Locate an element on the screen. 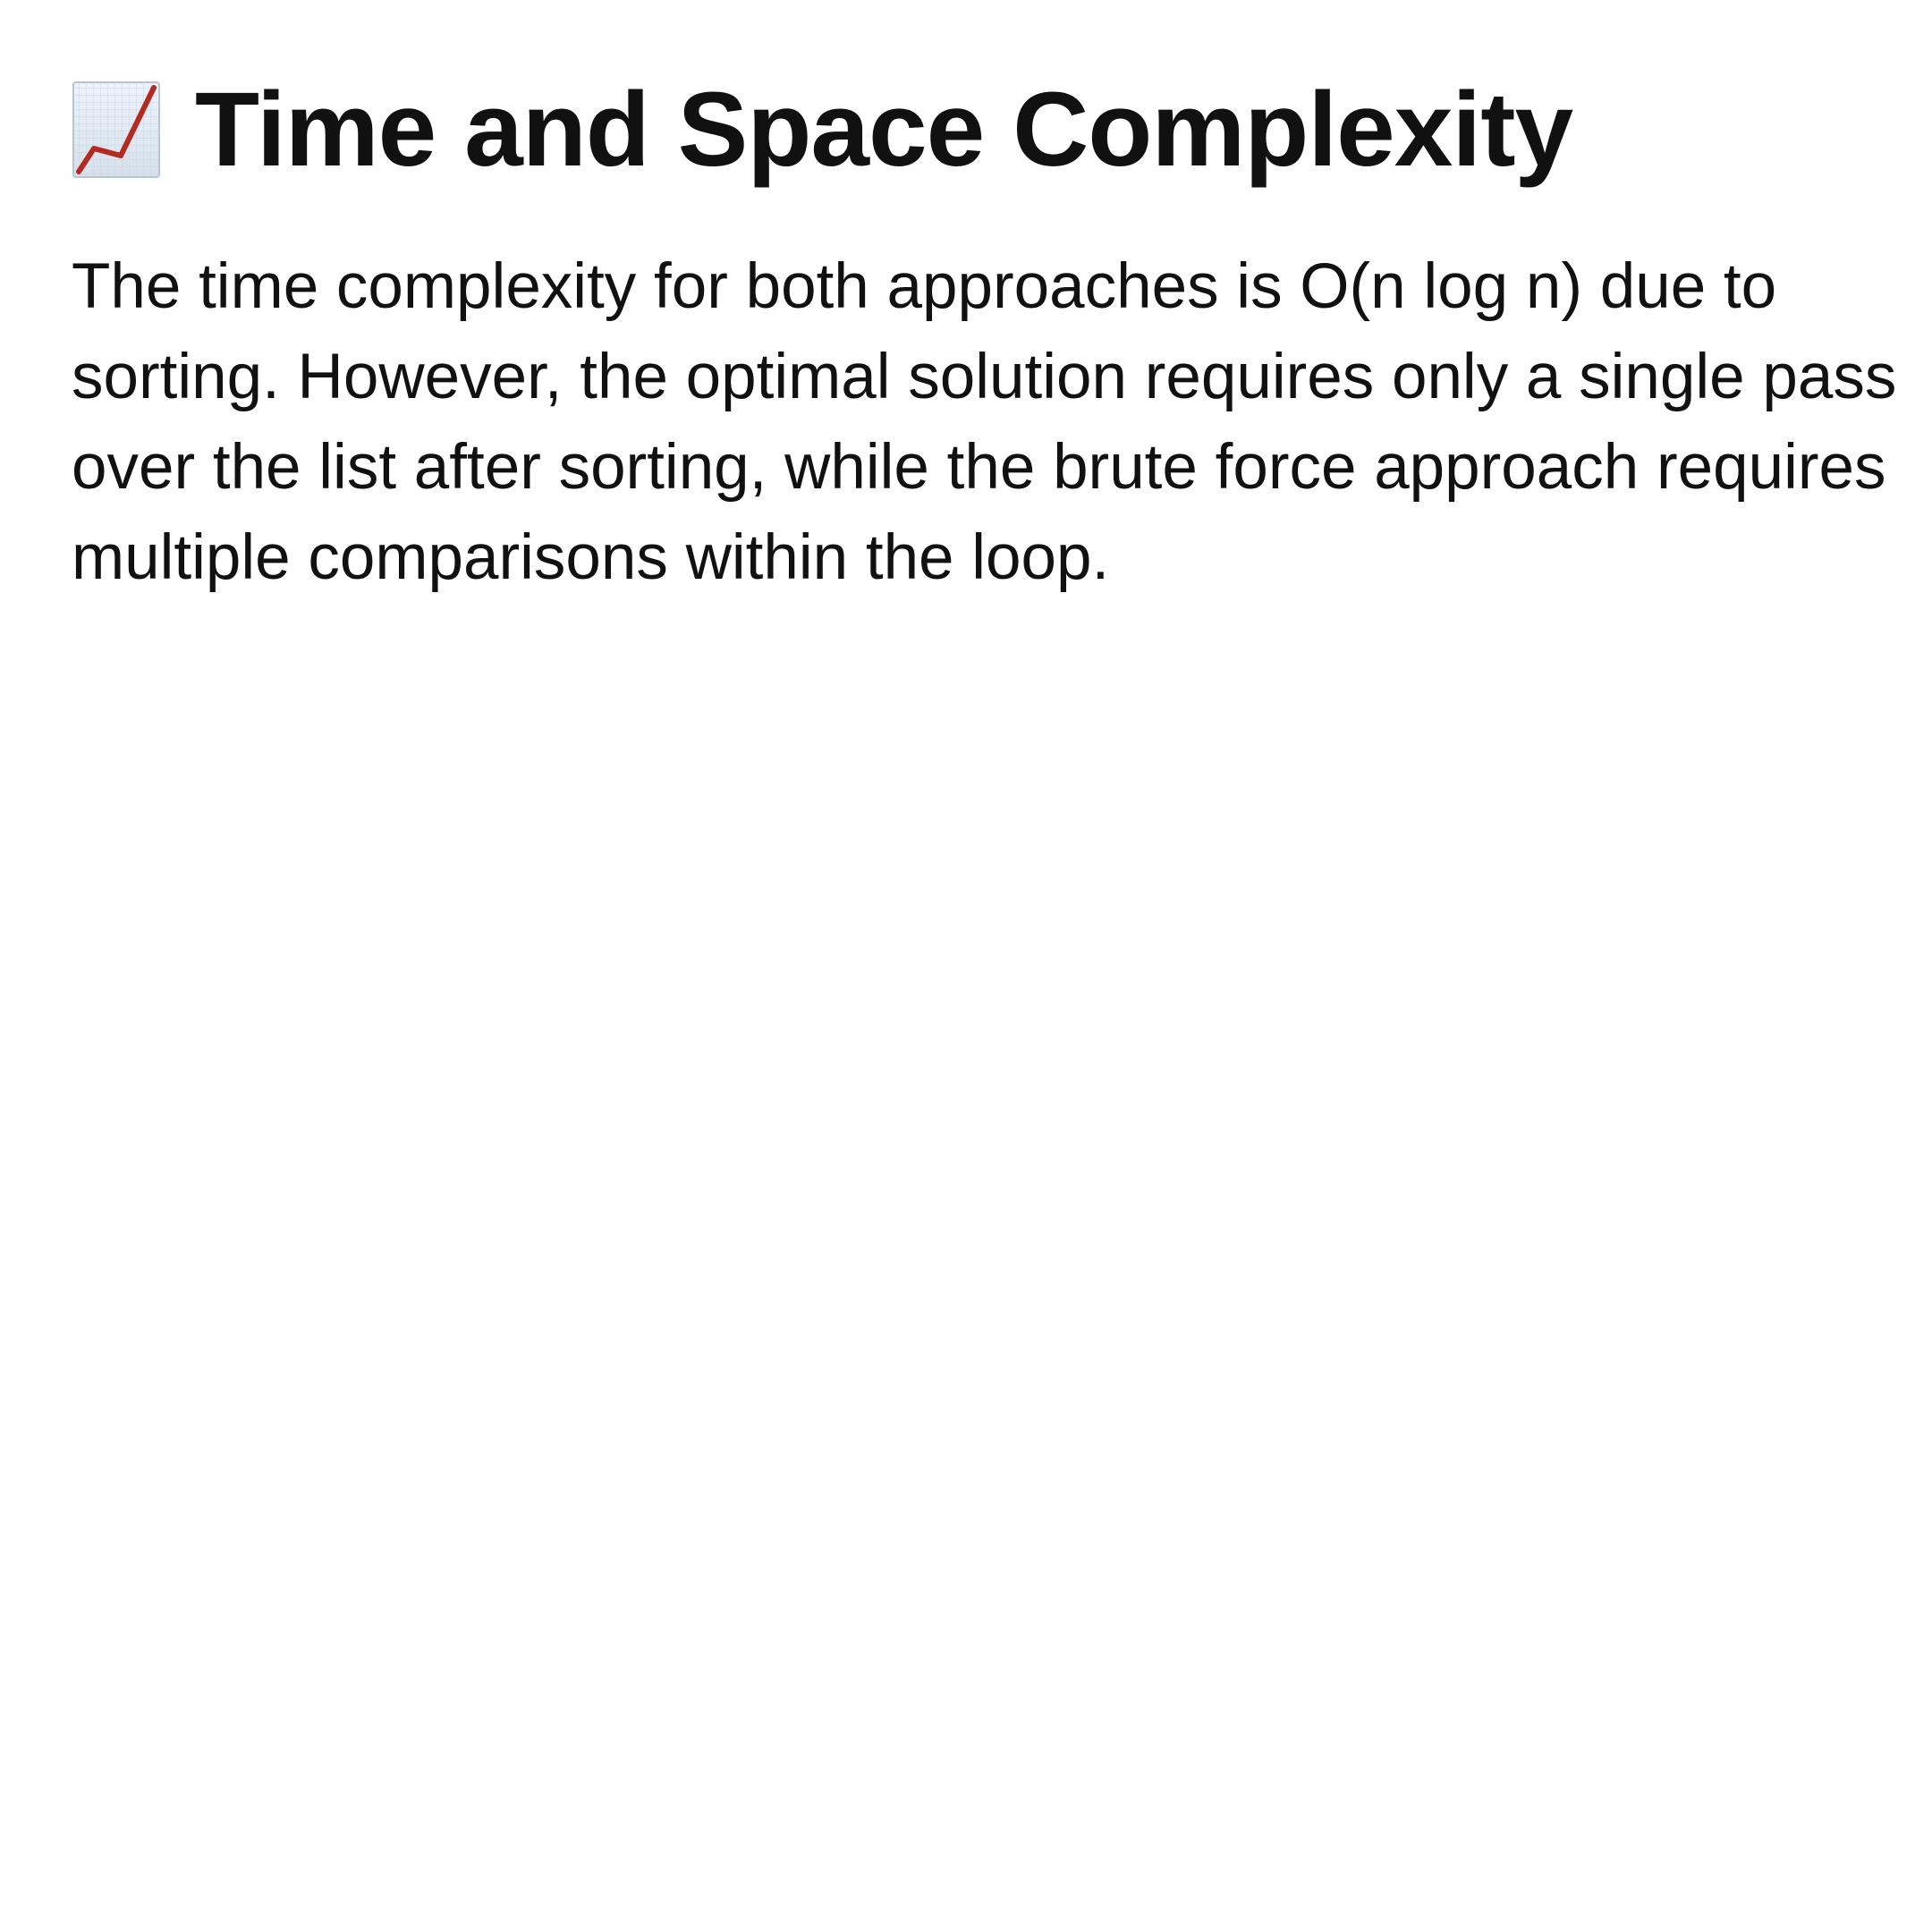 Image resolution: width=1932 pixels, height=1932 pixels. chart-increasing-icon is located at coordinates (116, 129).